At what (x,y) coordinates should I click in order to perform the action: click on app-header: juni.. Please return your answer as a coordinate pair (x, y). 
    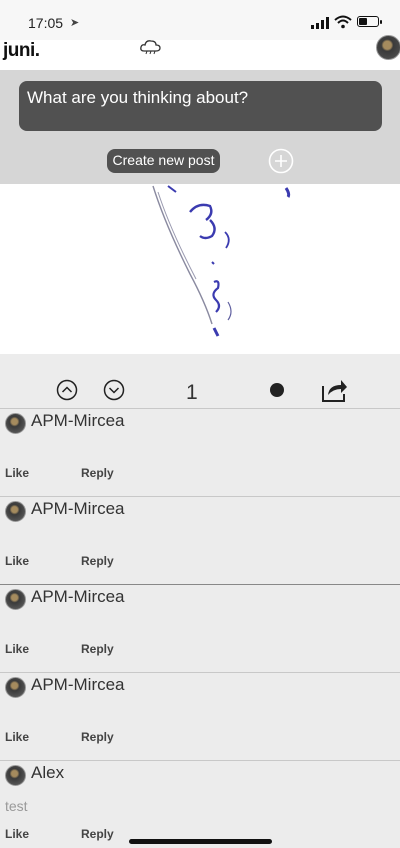
    Looking at the image, I should click on (200, 52).